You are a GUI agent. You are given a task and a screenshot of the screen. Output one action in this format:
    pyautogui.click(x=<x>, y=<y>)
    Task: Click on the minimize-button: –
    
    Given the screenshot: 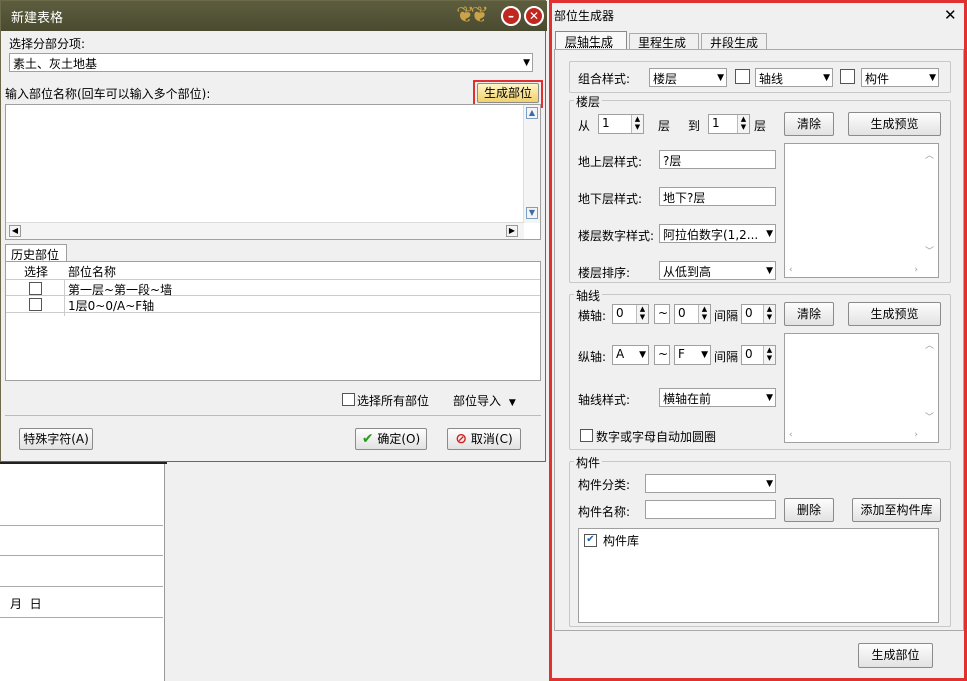 What is the action you would take?
    pyautogui.click(x=511, y=16)
    